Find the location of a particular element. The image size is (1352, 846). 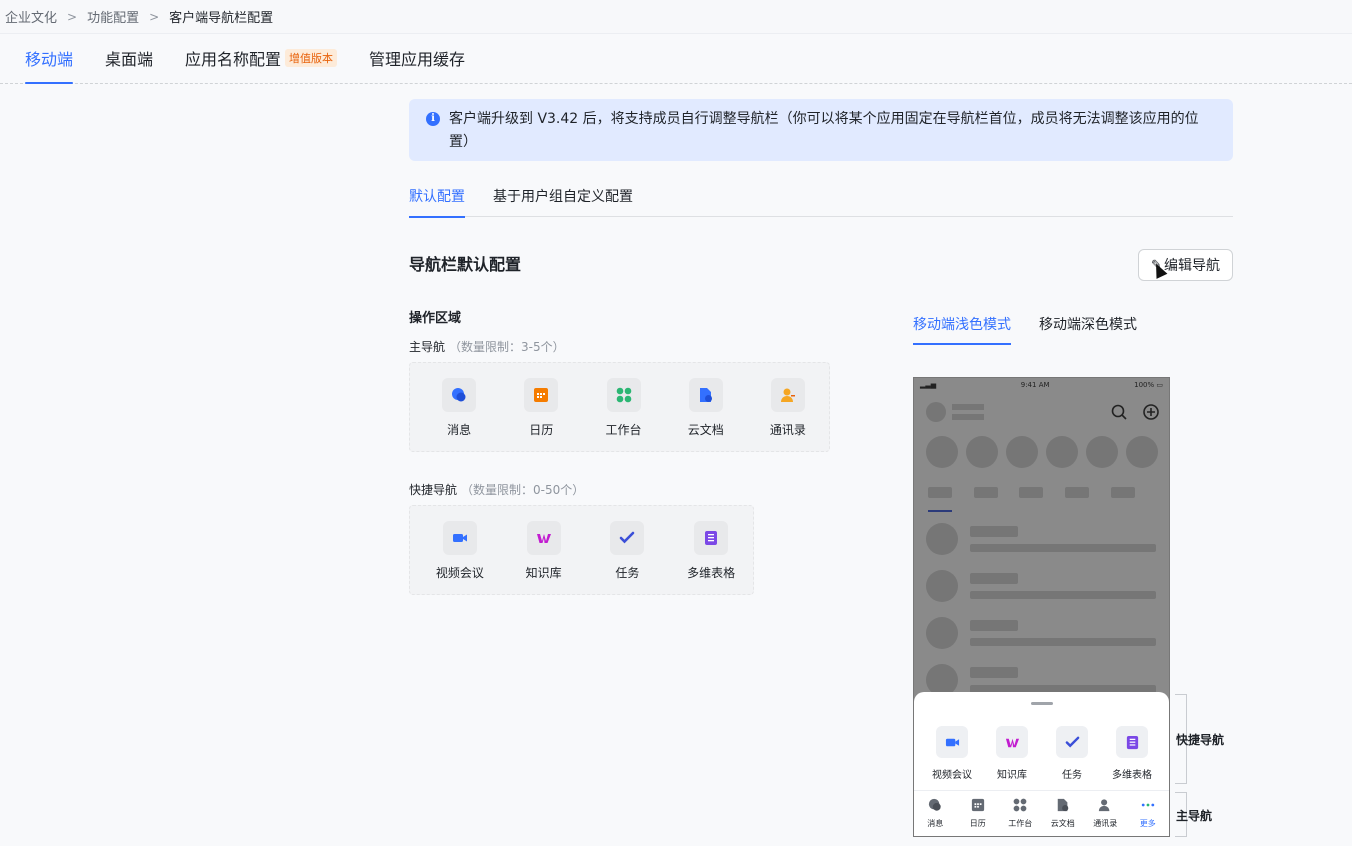

sheet-handle is located at coordinates (1042, 703).